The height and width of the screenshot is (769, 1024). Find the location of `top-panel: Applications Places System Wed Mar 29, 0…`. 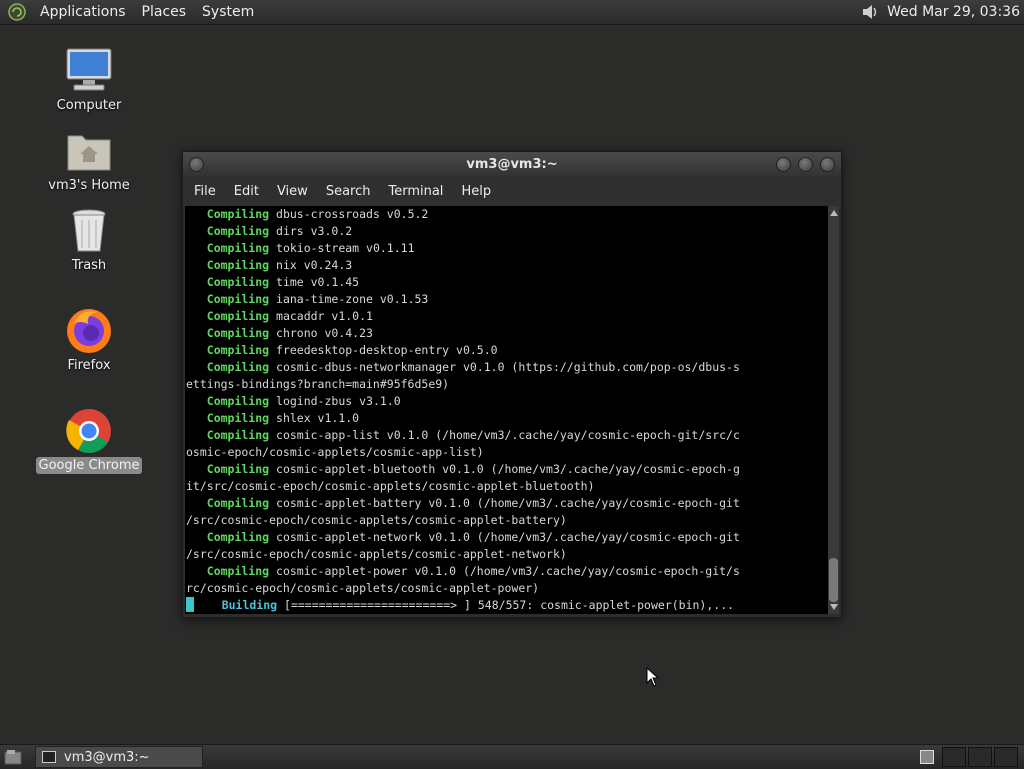

top-panel: Applications Places System Wed Mar 29, 0… is located at coordinates (512, 12).